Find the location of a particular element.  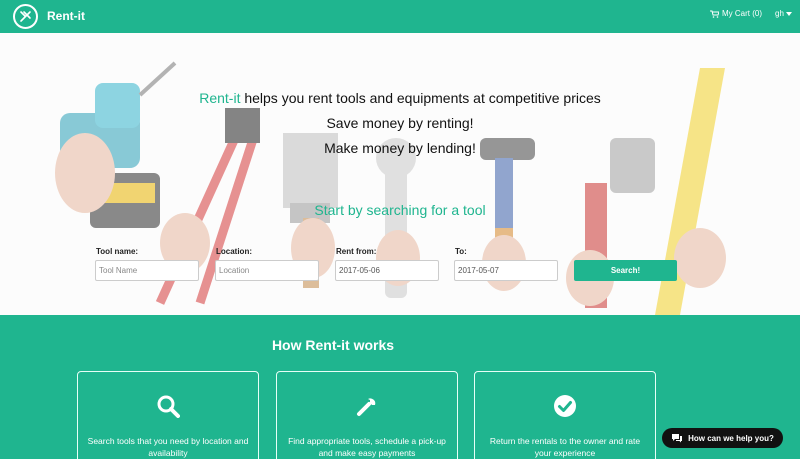

cart-label: My Cart (0) is located at coordinates (742, 13).